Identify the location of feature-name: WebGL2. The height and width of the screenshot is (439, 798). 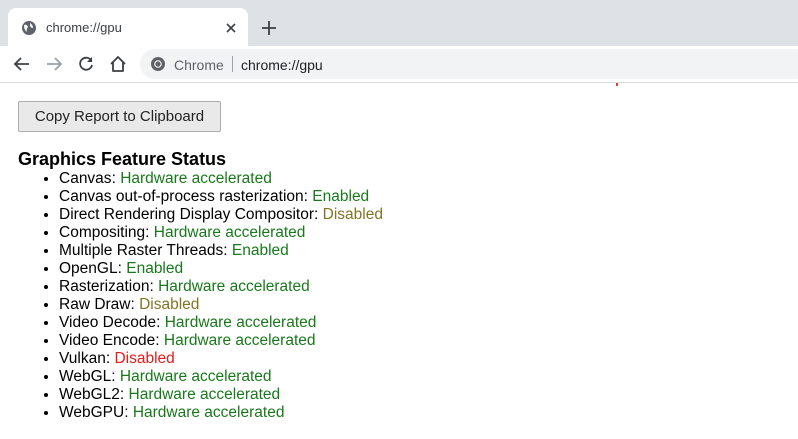
(89, 394).